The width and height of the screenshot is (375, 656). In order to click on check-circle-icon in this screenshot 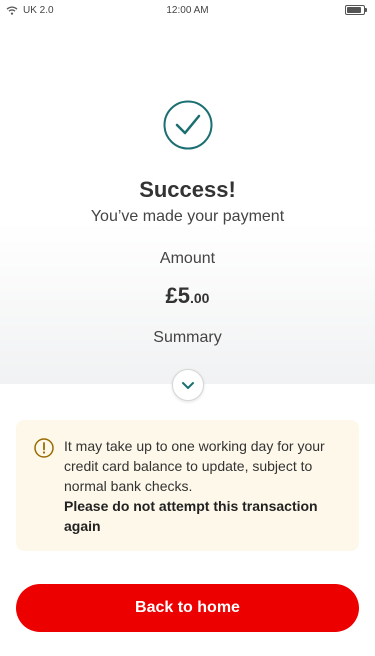, I will do `click(188, 125)`.